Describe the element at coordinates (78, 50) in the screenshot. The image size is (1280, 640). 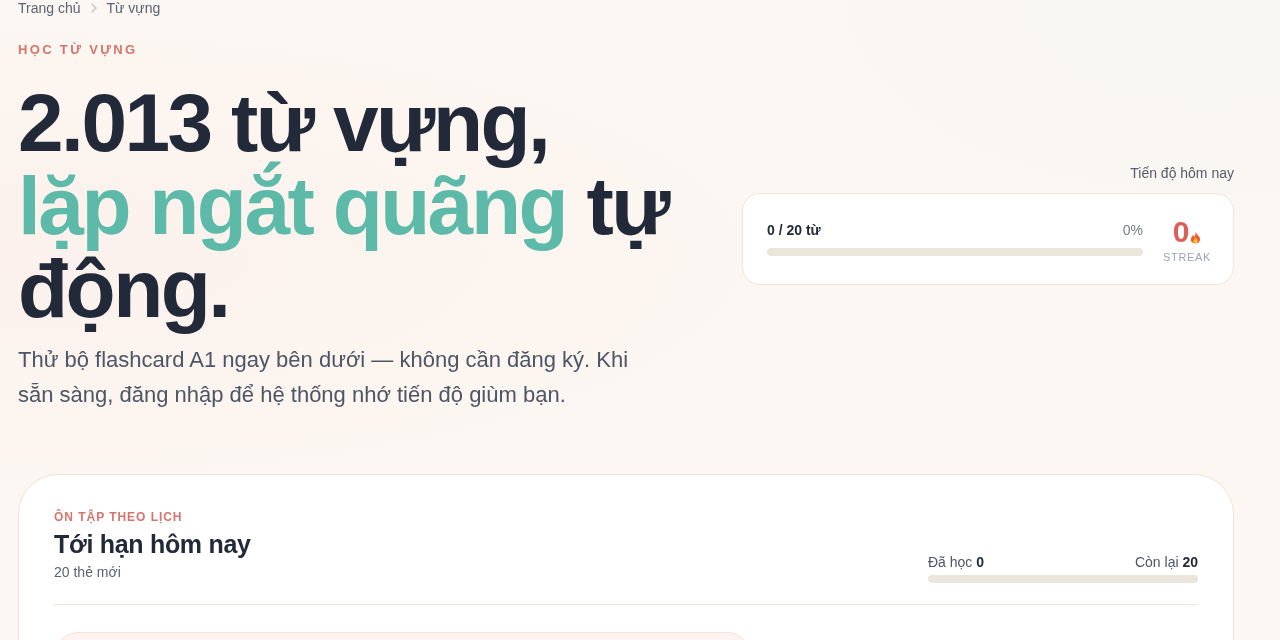
I see `section-eyebrow: HỌC TỪ VỰNG` at that location.